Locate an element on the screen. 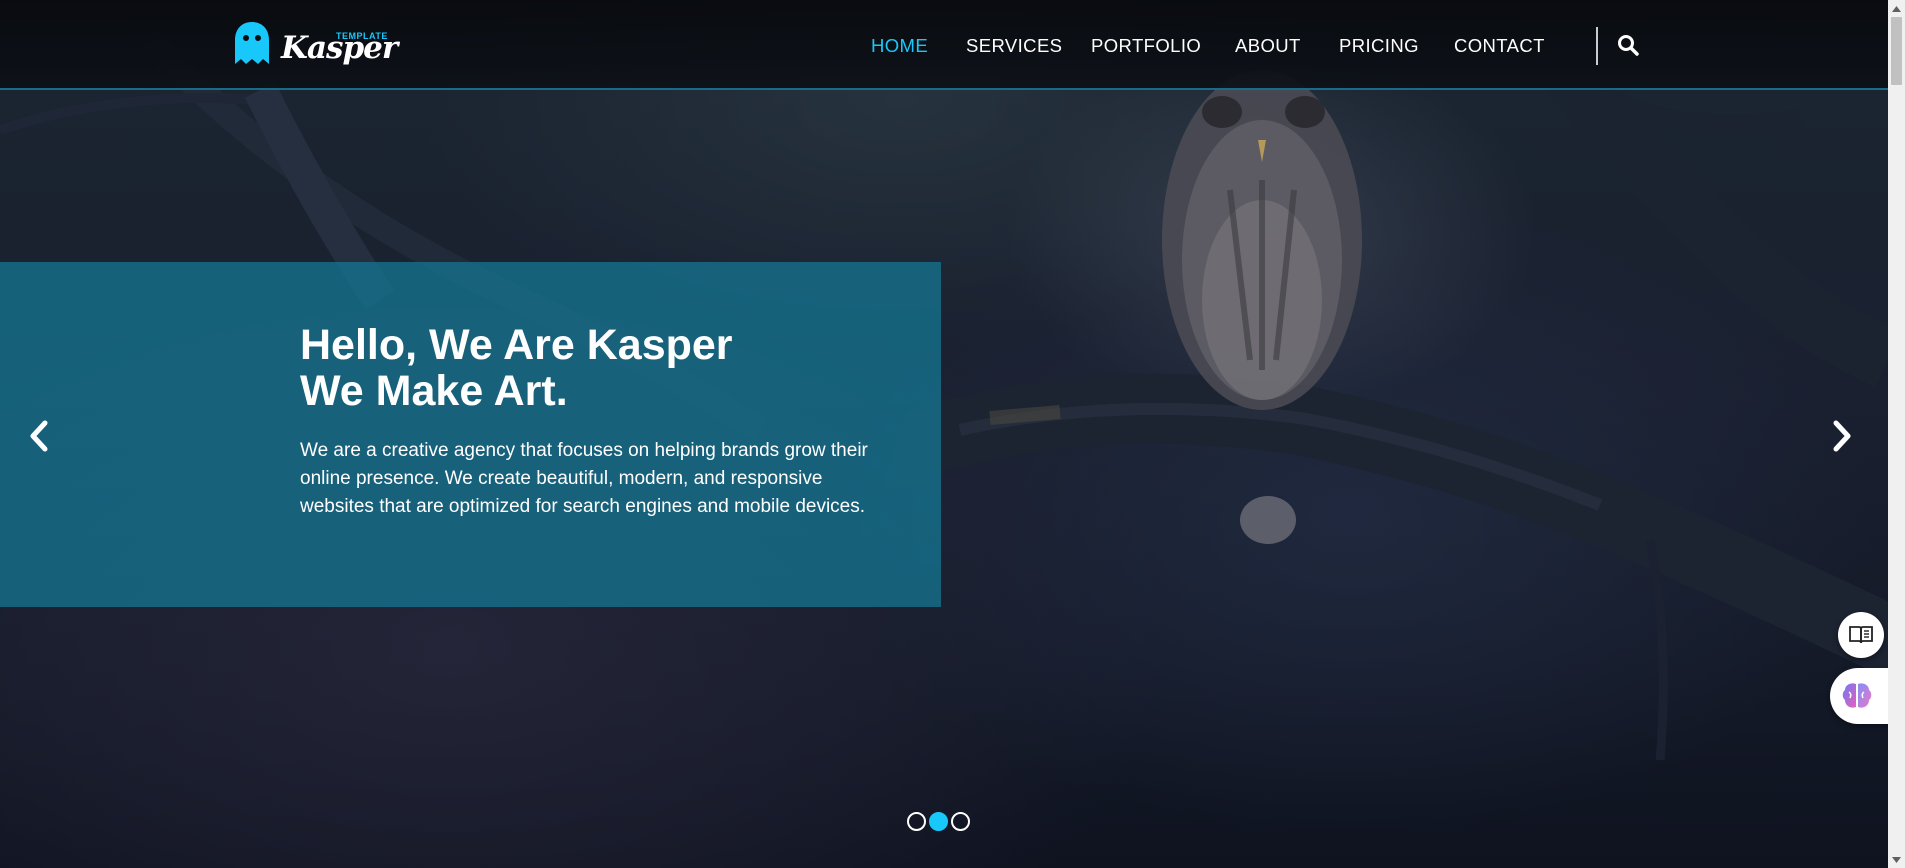 This screenshot has height=868, width=1905. slider-prev-button is located at coordinates (40, 436).